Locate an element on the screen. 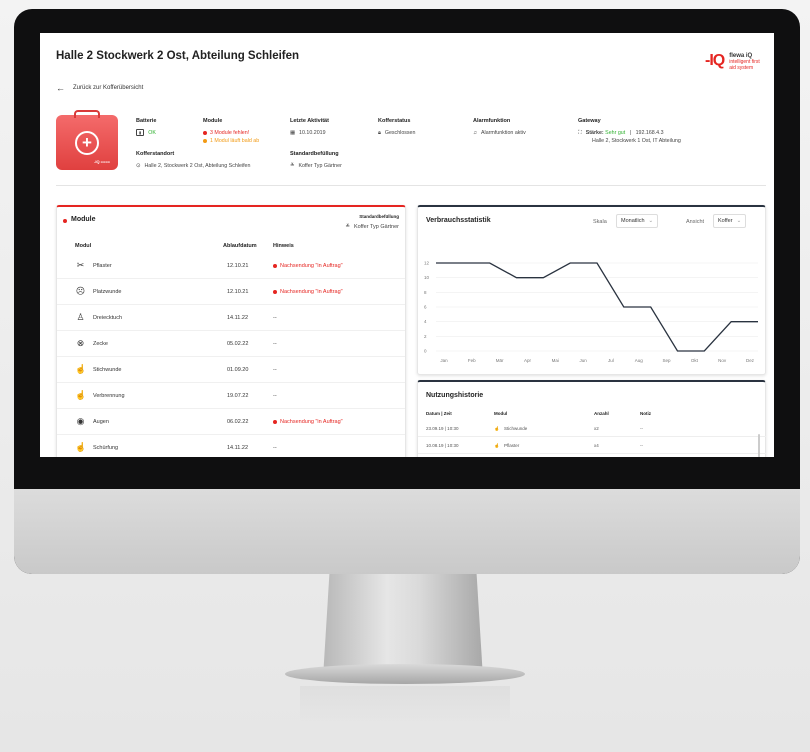  logo-mark: -IQ is located at coordinates (715, 60).